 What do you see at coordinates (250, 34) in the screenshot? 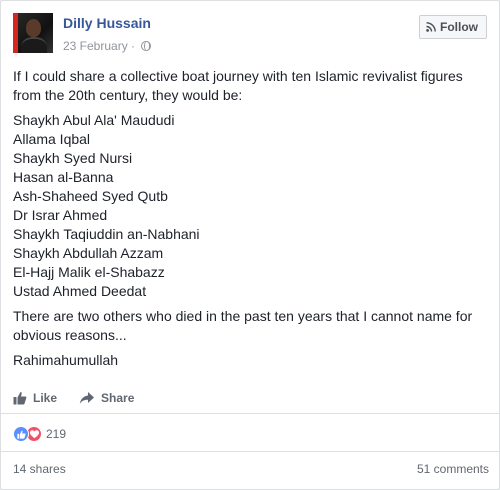
I see `post-header: Dilly Hussain 23 February · Follow` at bounding box center [250, 34].